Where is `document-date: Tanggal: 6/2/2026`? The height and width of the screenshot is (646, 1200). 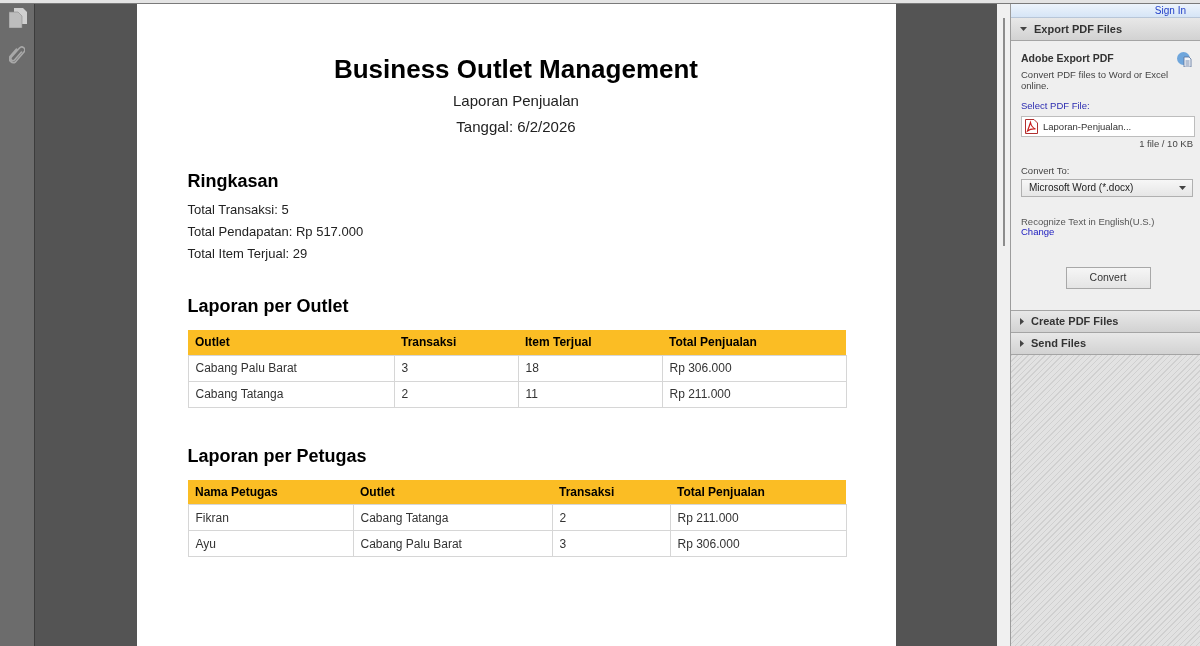
document-date: Tanggal: 6/2/2026 is located at coordinates (516, 127).